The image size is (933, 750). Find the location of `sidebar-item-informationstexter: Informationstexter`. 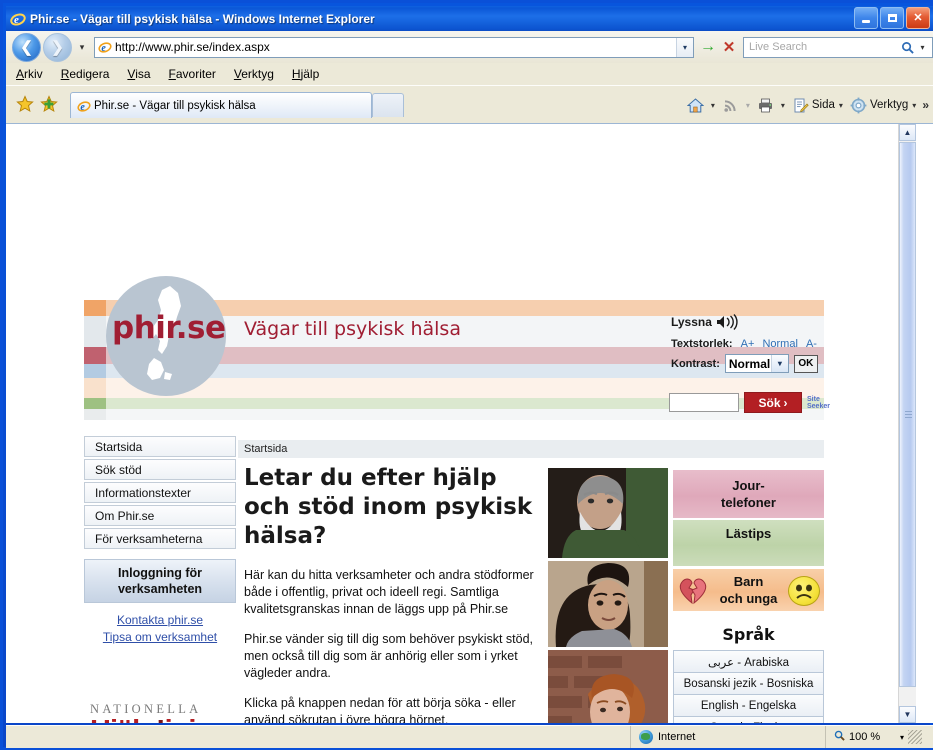

sidebar-item-informationstexter: Informationstexter is located at coordinates (160, 492).